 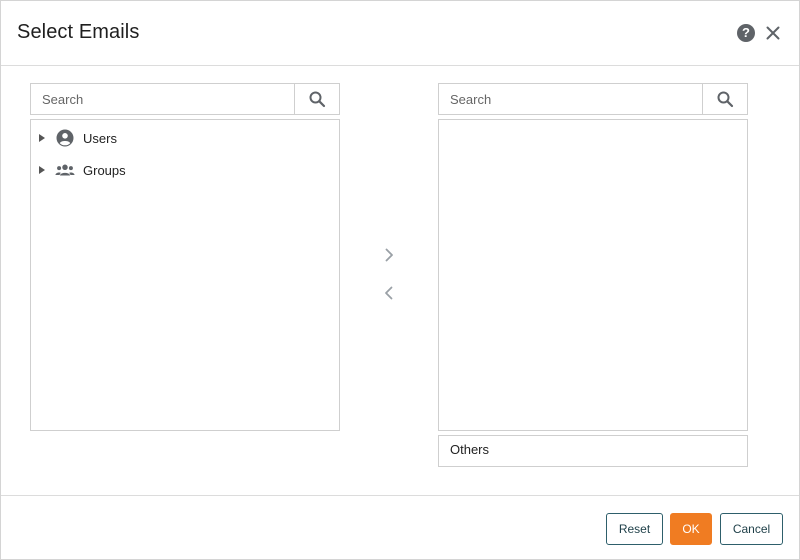 I want to click on tree-item-users: Users, so click(x=78, y=138).